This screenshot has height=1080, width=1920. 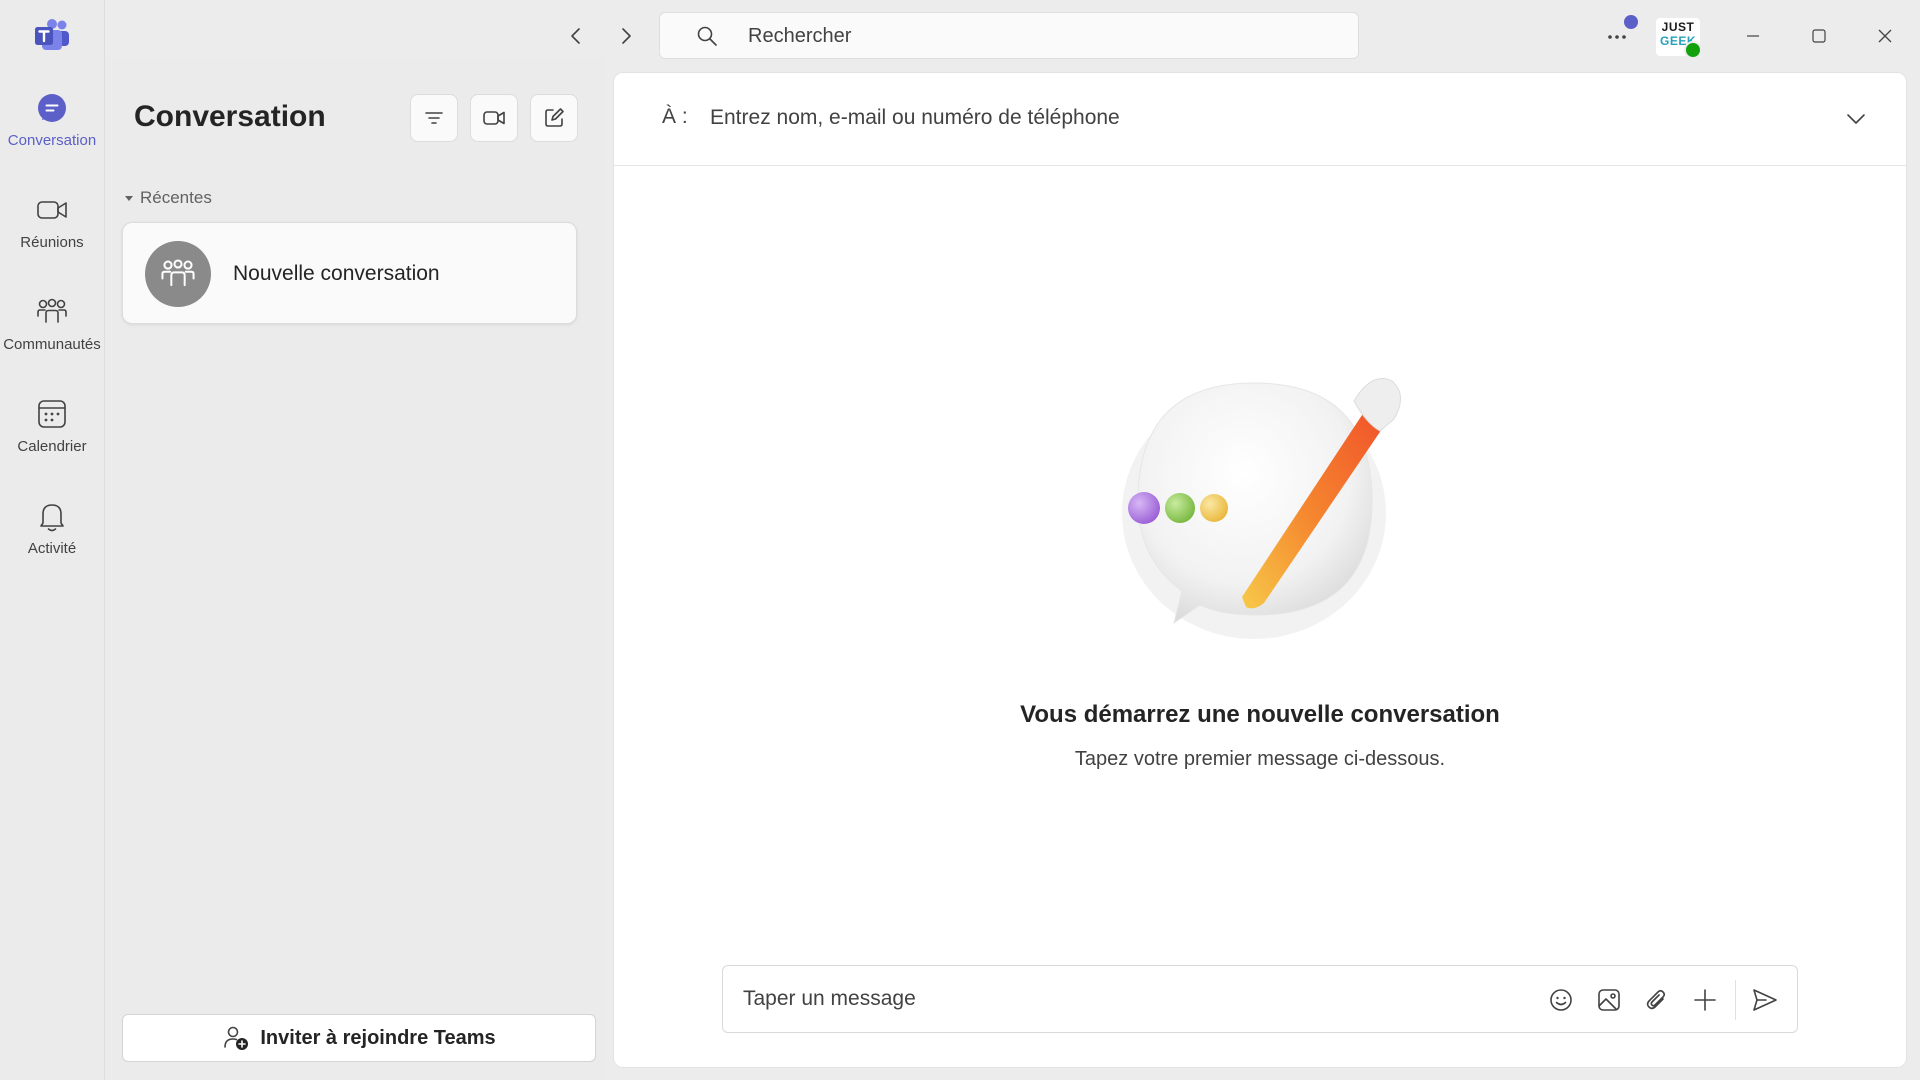 What do you see at coordinates (800, 36) in the screenshot?
I see `search-placeholder: Rechercher` at bounding box center [800, 36].